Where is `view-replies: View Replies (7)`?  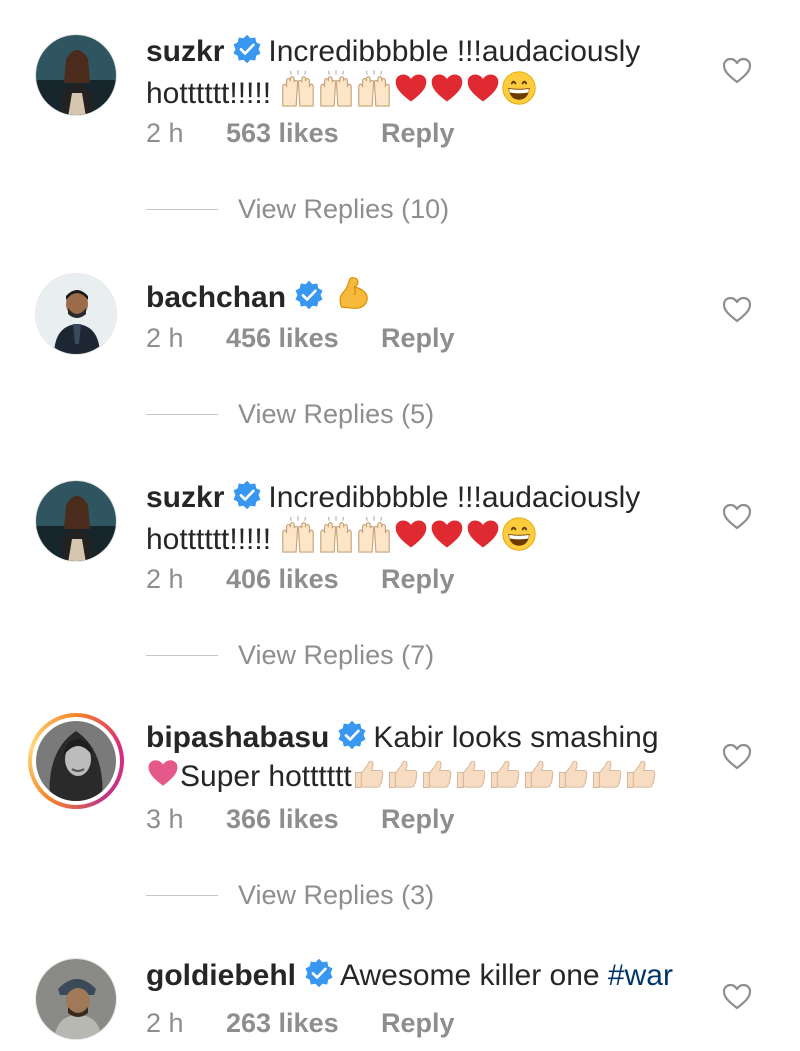 view-replies: View Replies (7) is located at coordinates (290, 655).